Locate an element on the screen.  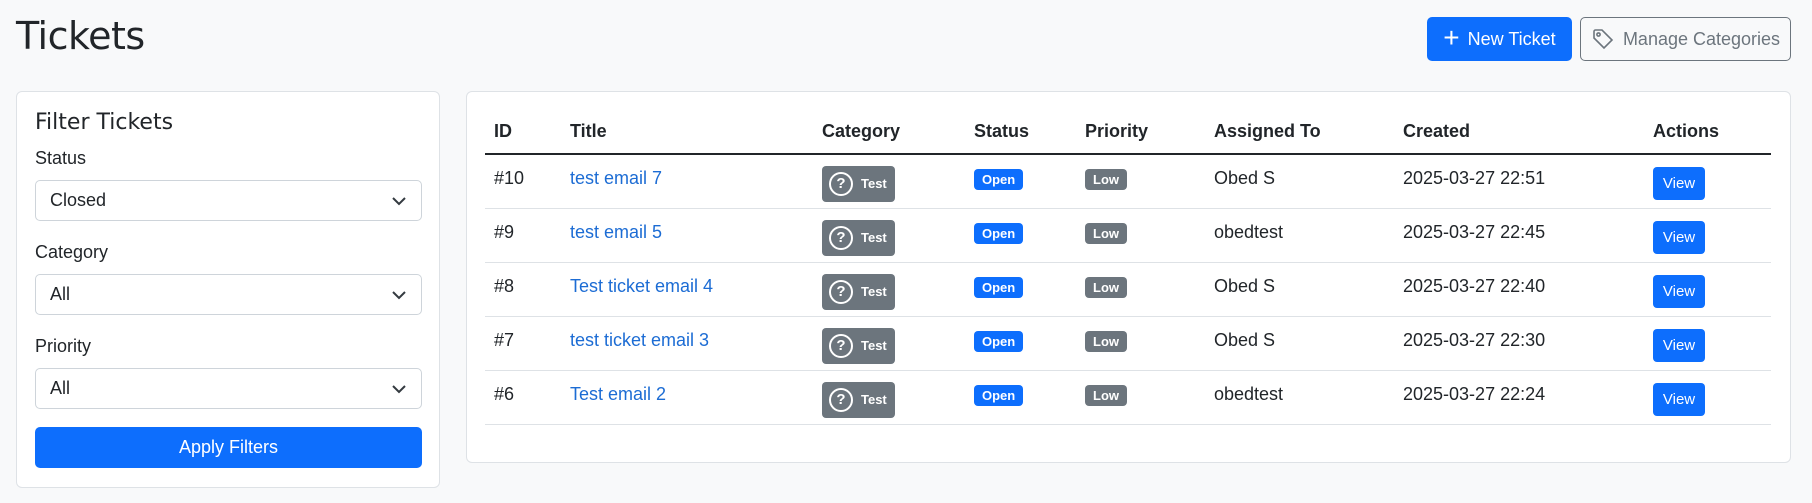
column-header-title: Title is located at coordinates (687, 132).